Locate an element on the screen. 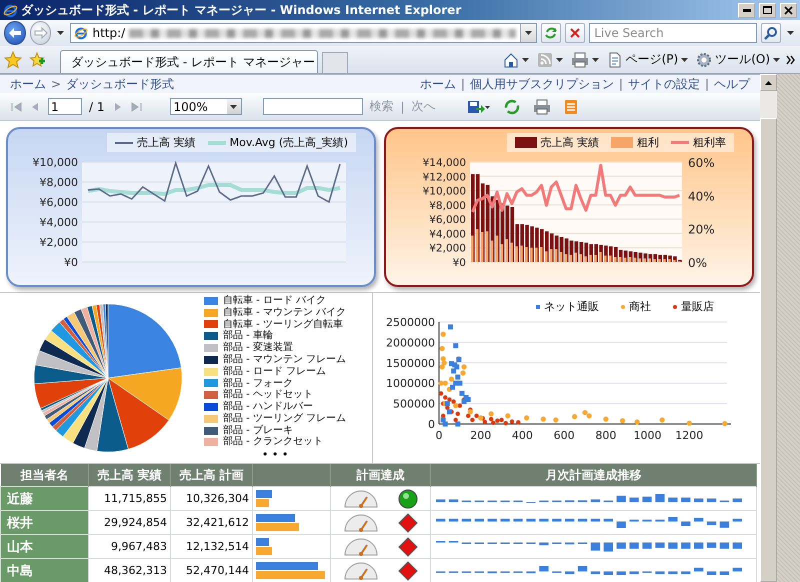 This screenshot has width=800, height=582. axis-label: 200 is located at coordinates (481, 435).